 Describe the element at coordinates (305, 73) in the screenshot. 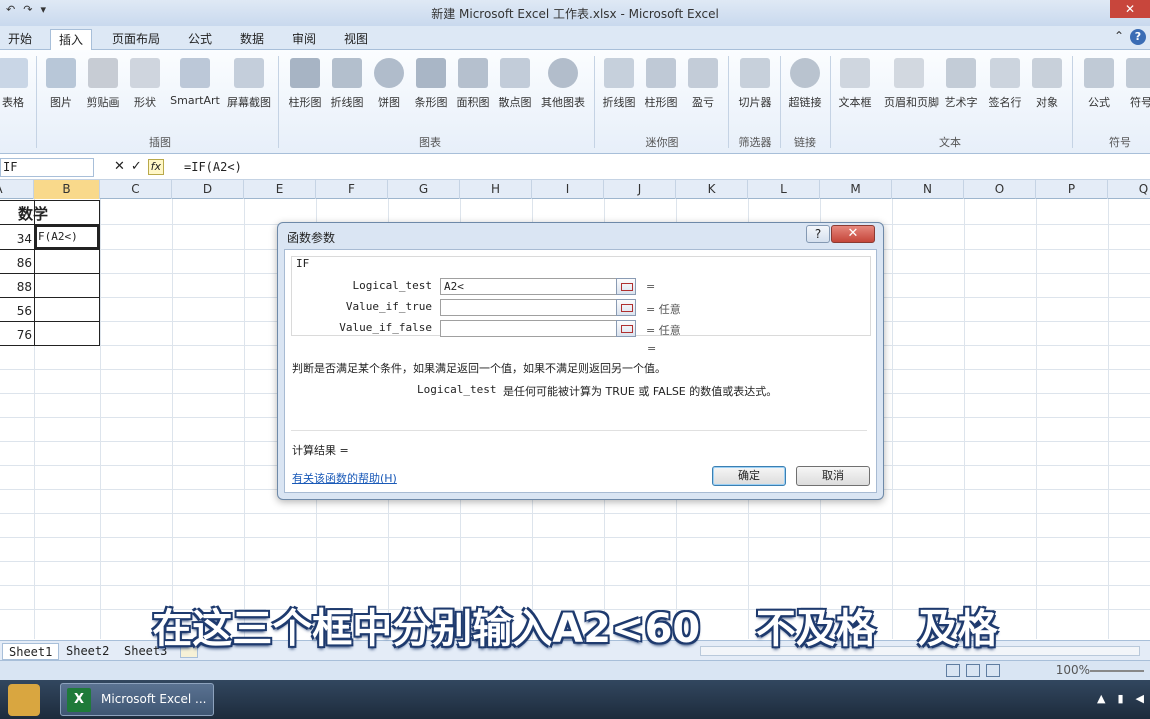

I see `column-chart-icon` at that location.